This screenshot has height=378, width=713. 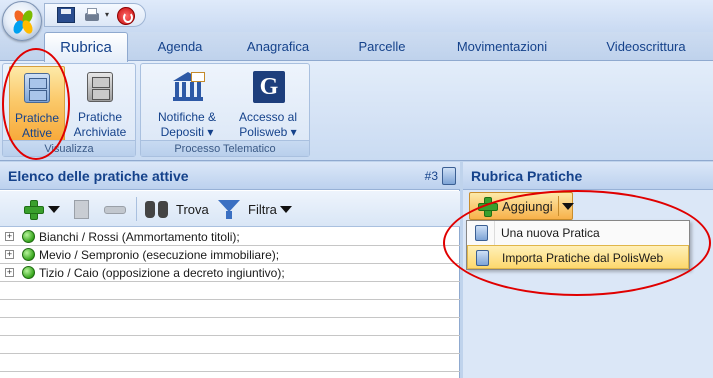 I want to click on application-menu-orb, so click(x=22, y=21).